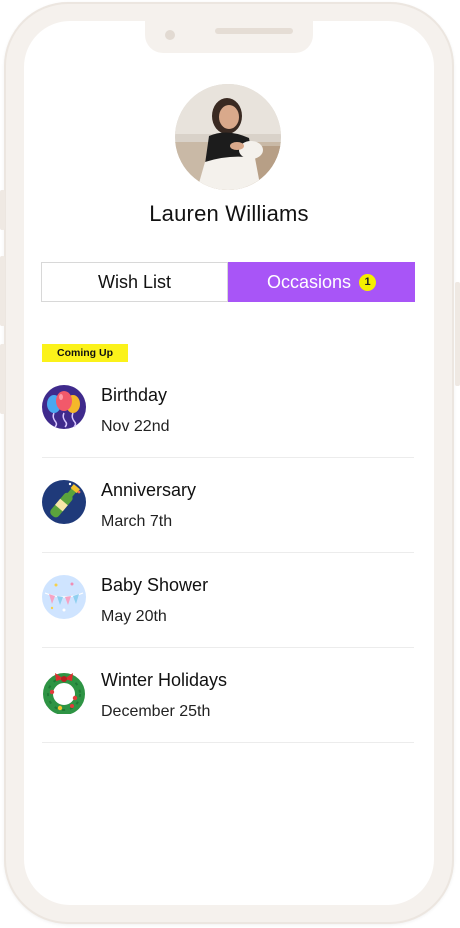 Image resolution: width=460 pixels, height=928 pixels. I want to click on tab-occasions-label: Occasions, so click(309, 281).